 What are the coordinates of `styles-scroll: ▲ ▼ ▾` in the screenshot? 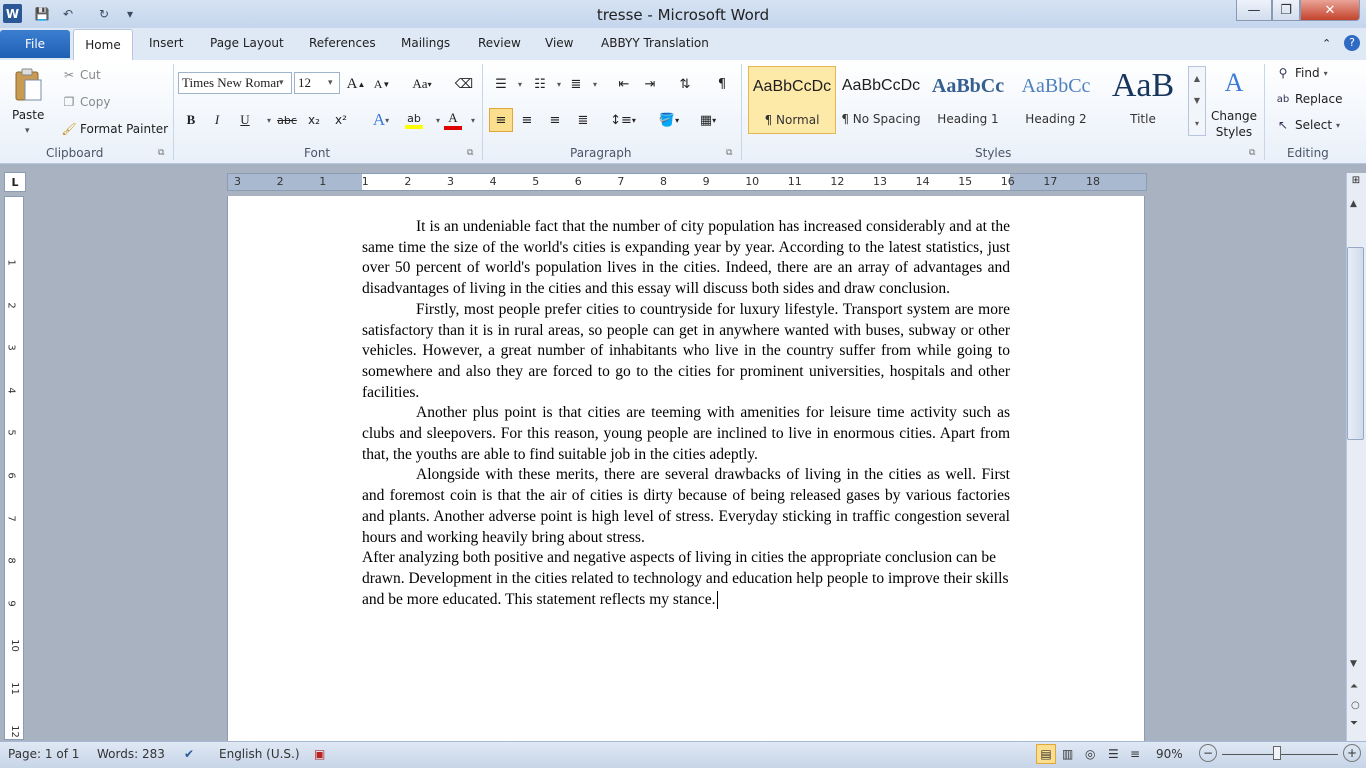 It's located at (1197, 101).